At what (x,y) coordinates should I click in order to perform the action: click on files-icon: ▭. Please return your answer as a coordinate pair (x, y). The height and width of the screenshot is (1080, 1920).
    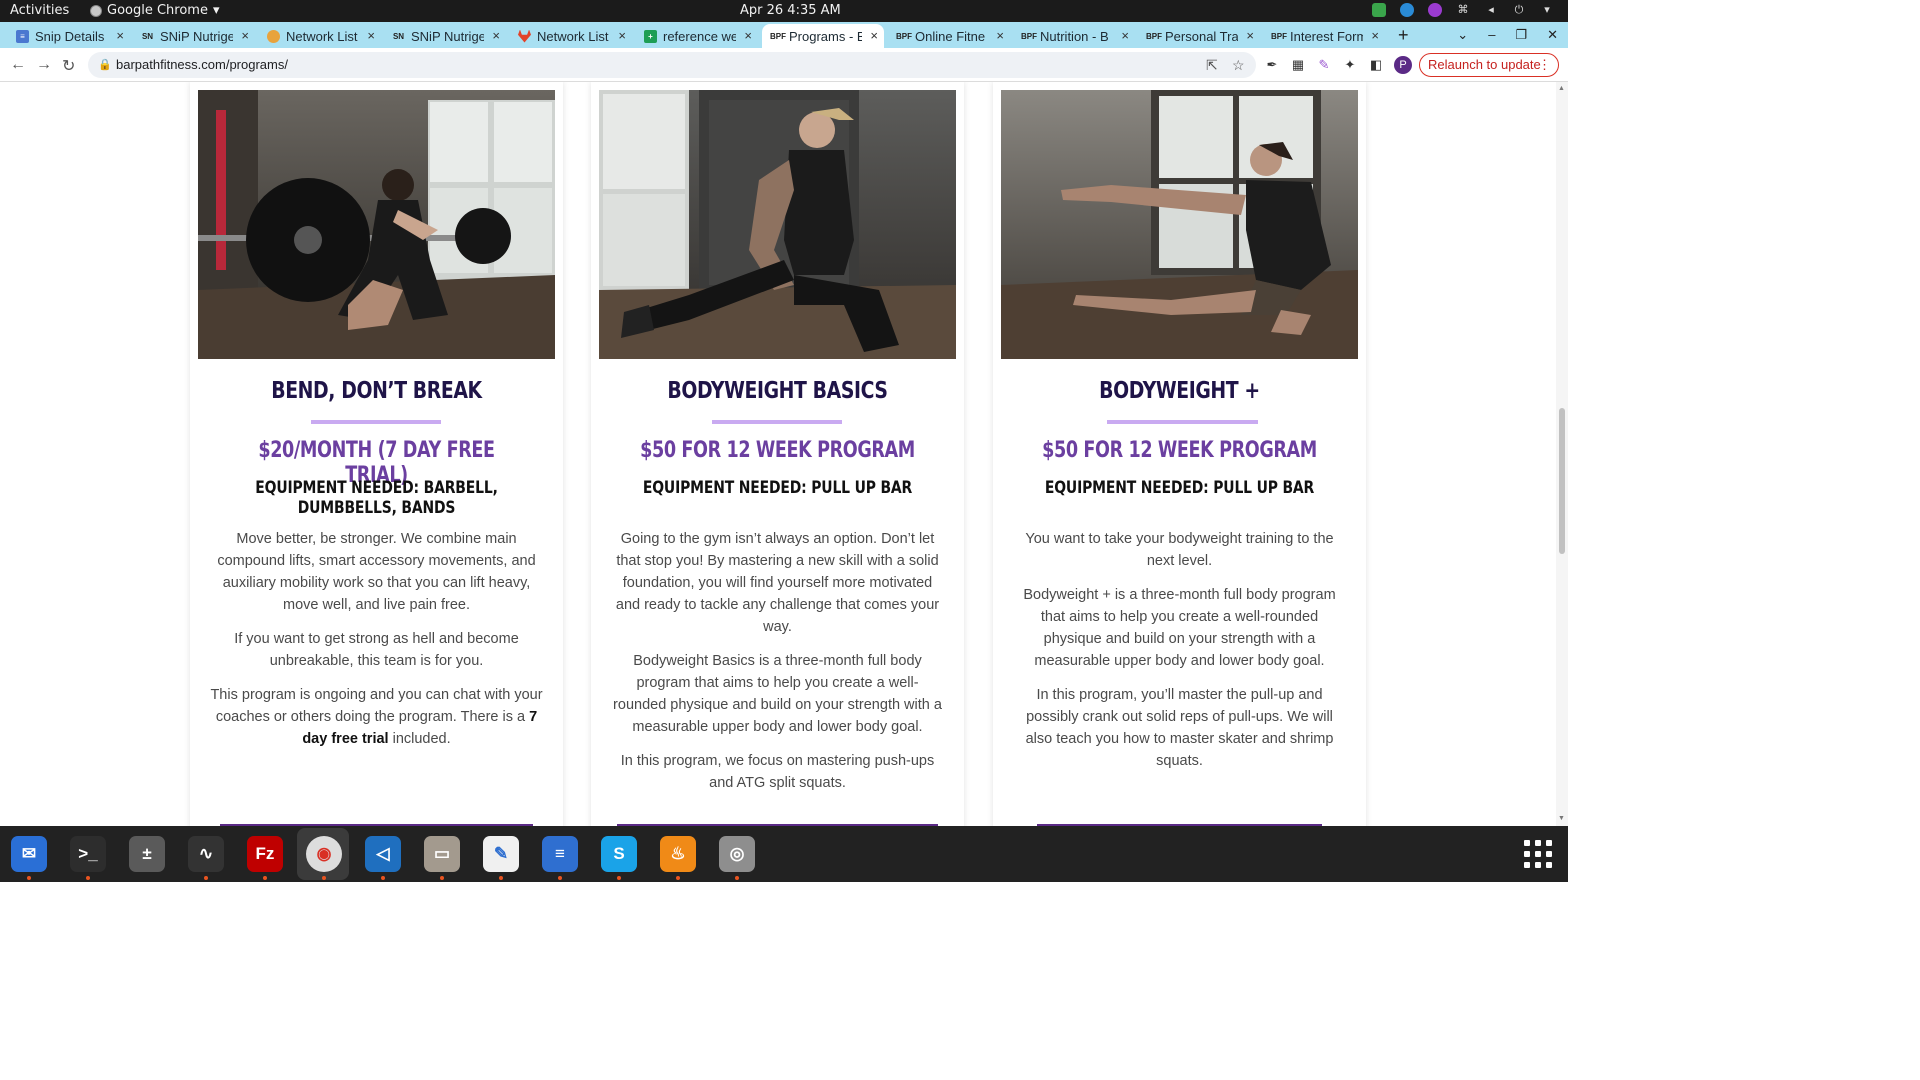
    Looking at the image, I should click on (442, 854).